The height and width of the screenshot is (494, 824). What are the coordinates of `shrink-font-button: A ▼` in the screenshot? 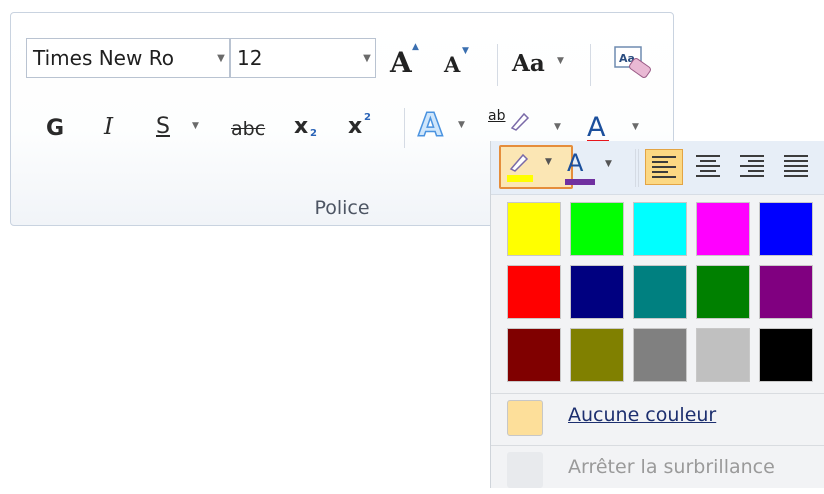 It's located at (460, 64).